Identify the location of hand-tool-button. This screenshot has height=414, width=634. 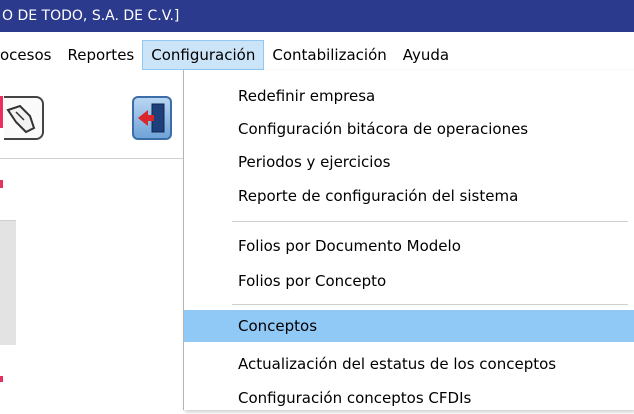
(24, 118).